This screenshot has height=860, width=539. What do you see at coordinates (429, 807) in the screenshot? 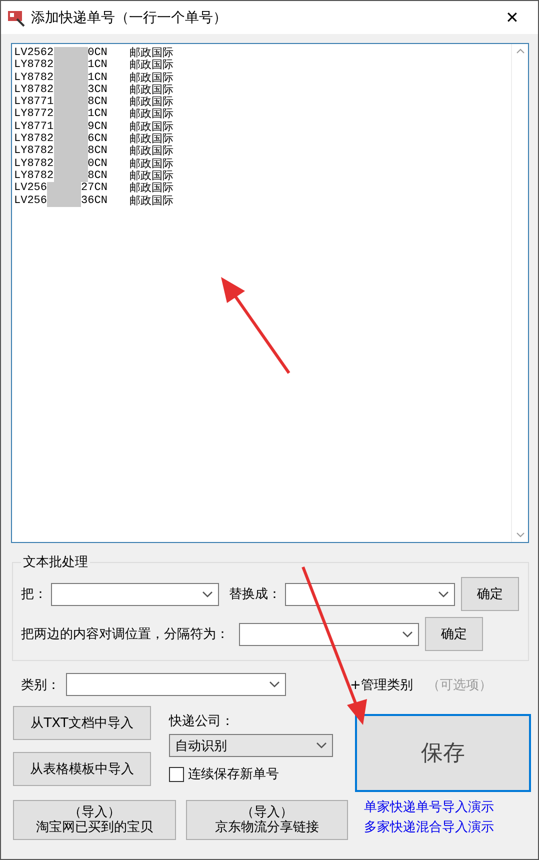
I see `demo-link: 单家快递单号导入演示` at bounding box center [429, 807].